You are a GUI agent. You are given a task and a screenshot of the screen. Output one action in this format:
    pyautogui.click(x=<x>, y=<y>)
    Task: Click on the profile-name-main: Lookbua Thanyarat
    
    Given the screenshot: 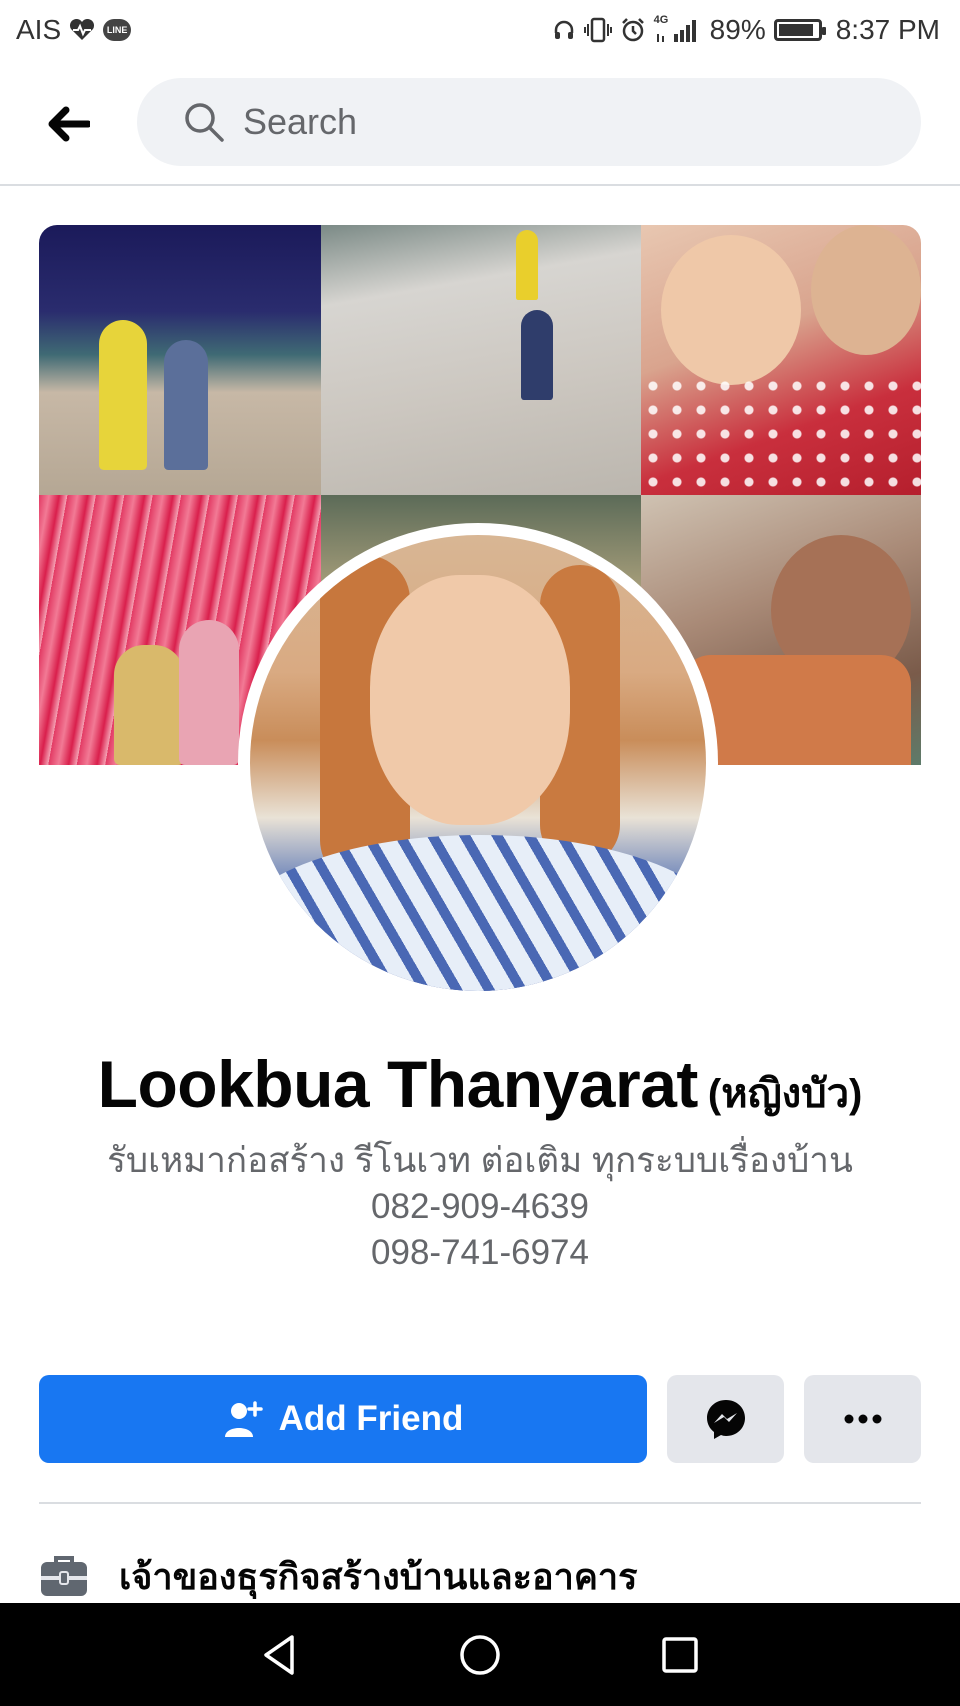 What is the action you would take?
    pyautogui.click(x=398, y=1084)
    